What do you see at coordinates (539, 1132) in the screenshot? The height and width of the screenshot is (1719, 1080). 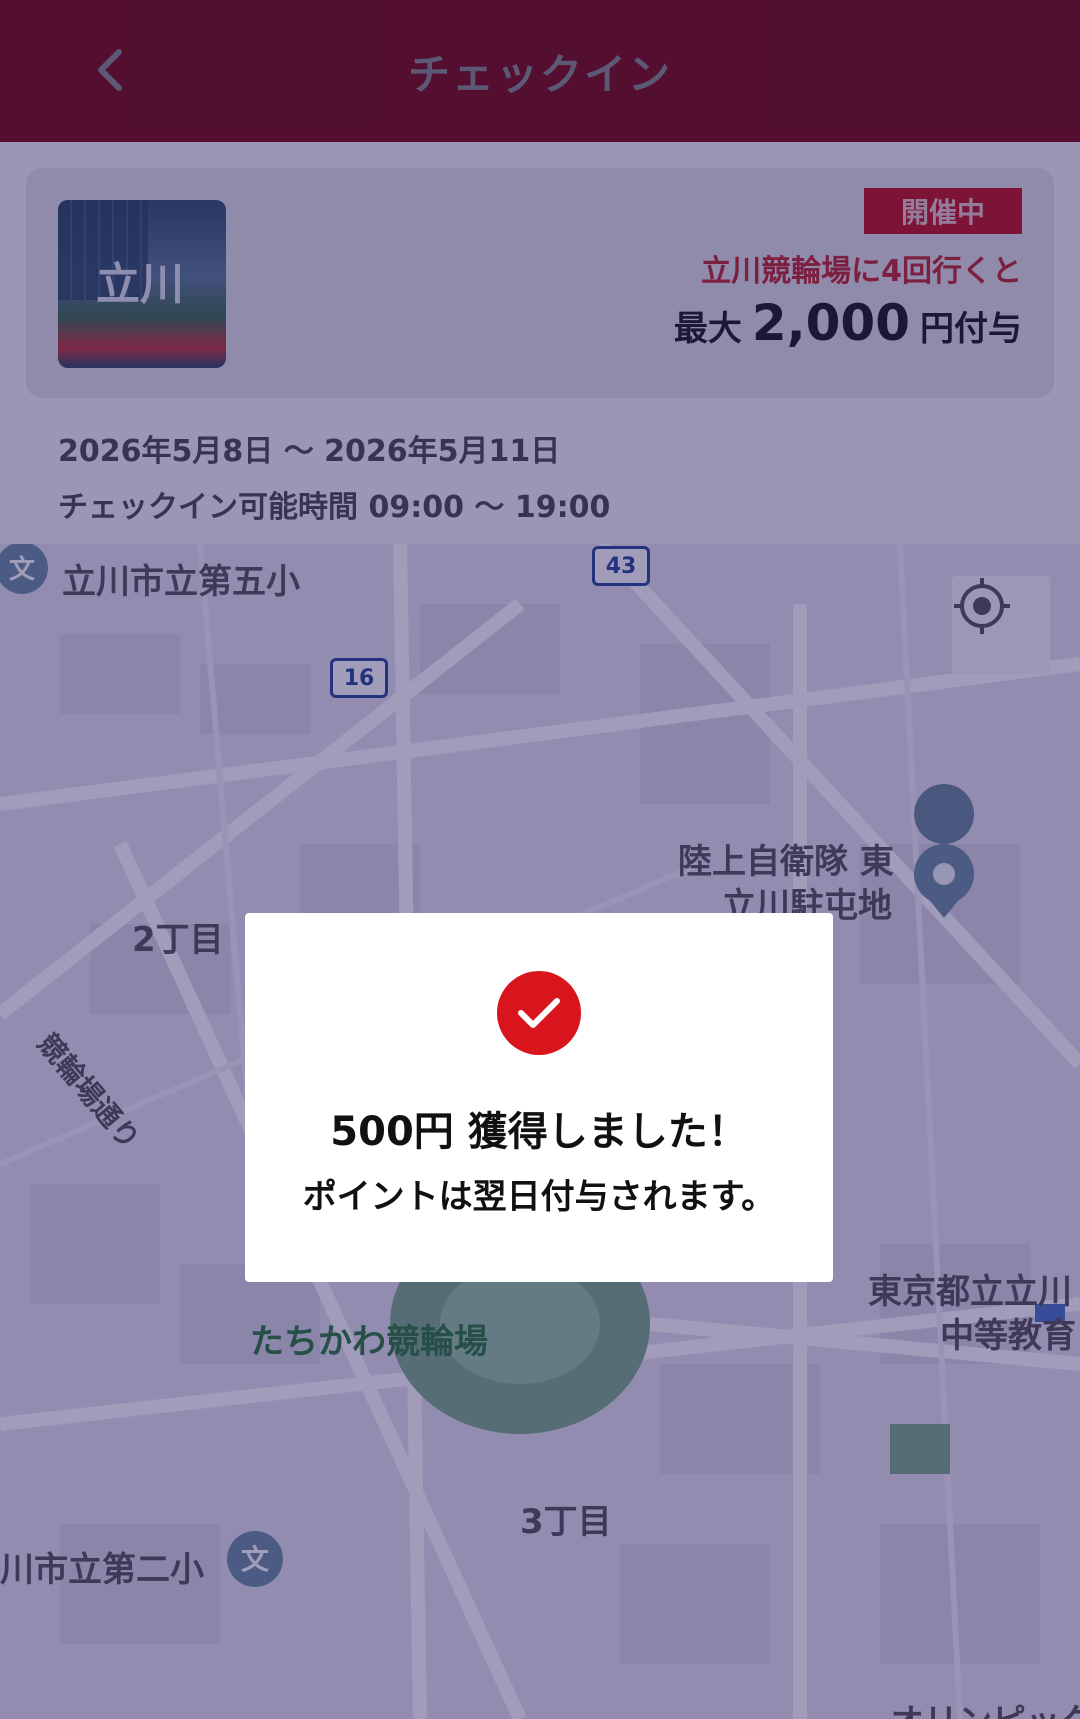 I see `dialog-title: 500円 獲得しました！` at bounding box center [539, 1132].